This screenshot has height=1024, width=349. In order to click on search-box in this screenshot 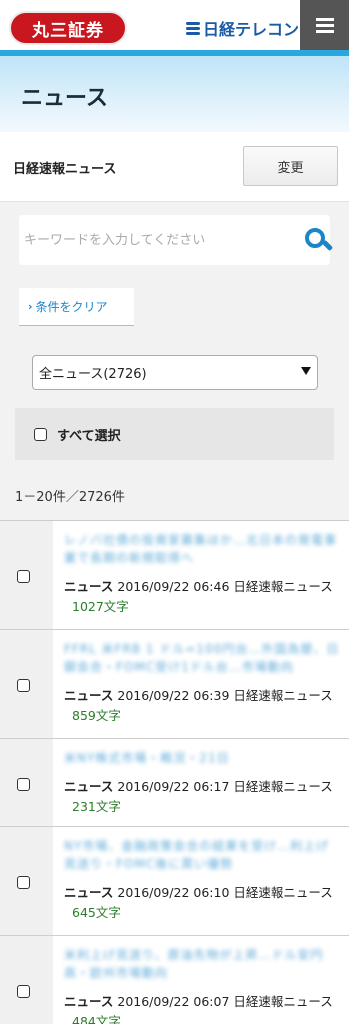, I will do `click(176, 240)`.